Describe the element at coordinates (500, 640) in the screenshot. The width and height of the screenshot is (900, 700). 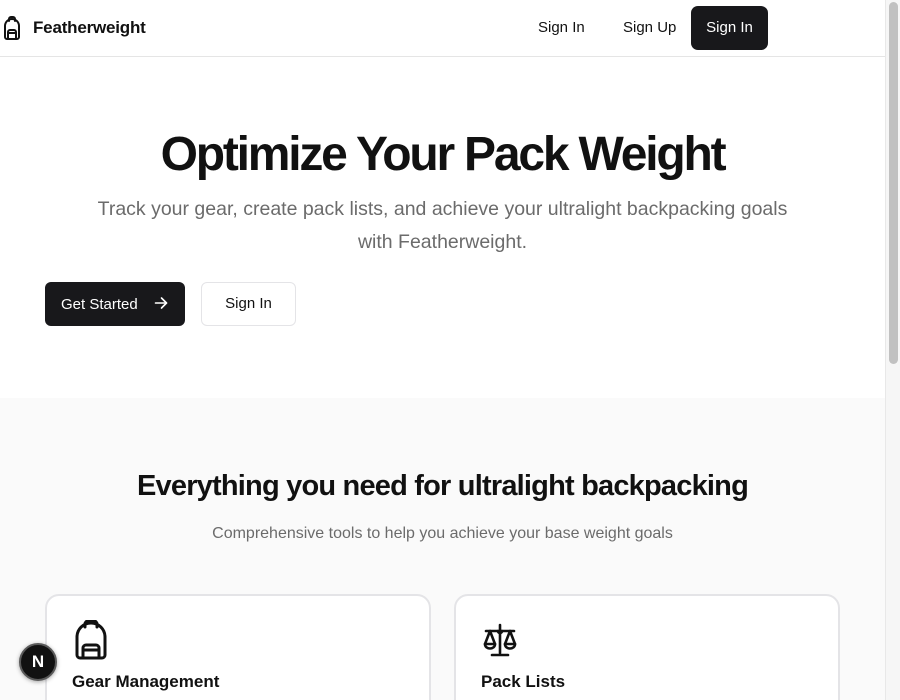
I see `scale-icon` at that location.